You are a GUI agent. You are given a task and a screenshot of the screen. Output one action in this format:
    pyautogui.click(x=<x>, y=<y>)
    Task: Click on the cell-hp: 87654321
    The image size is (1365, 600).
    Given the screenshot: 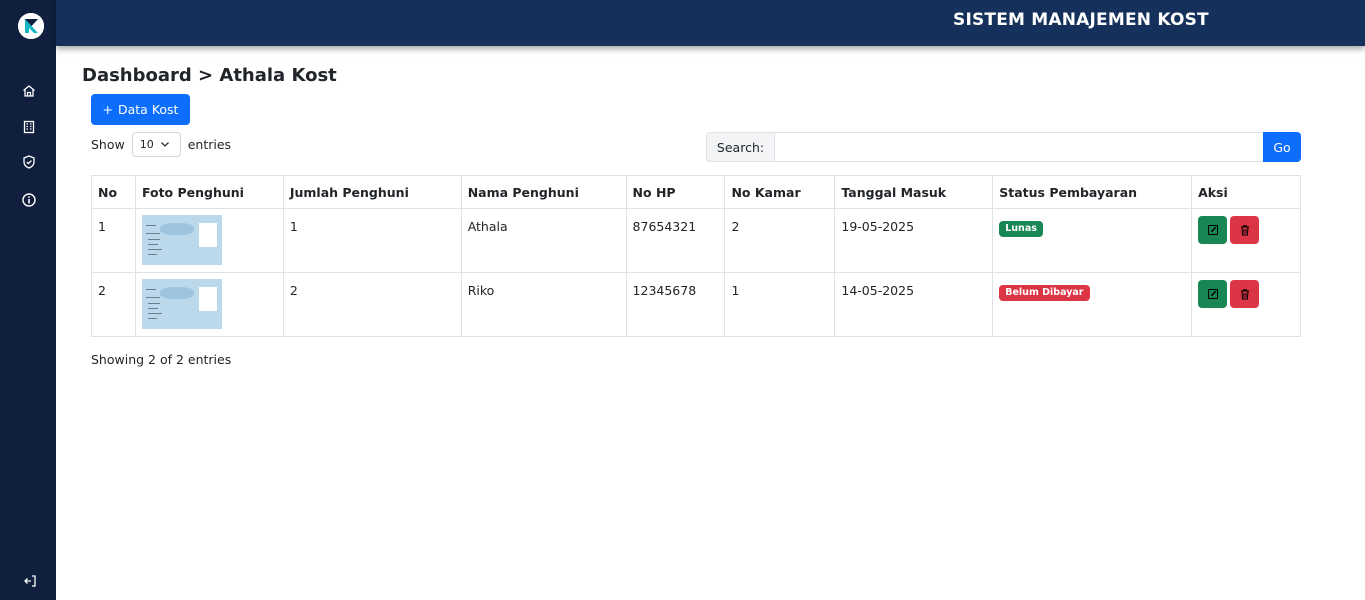 What is the action you would take?
    pyautogui.click(x=675, y=240)
    